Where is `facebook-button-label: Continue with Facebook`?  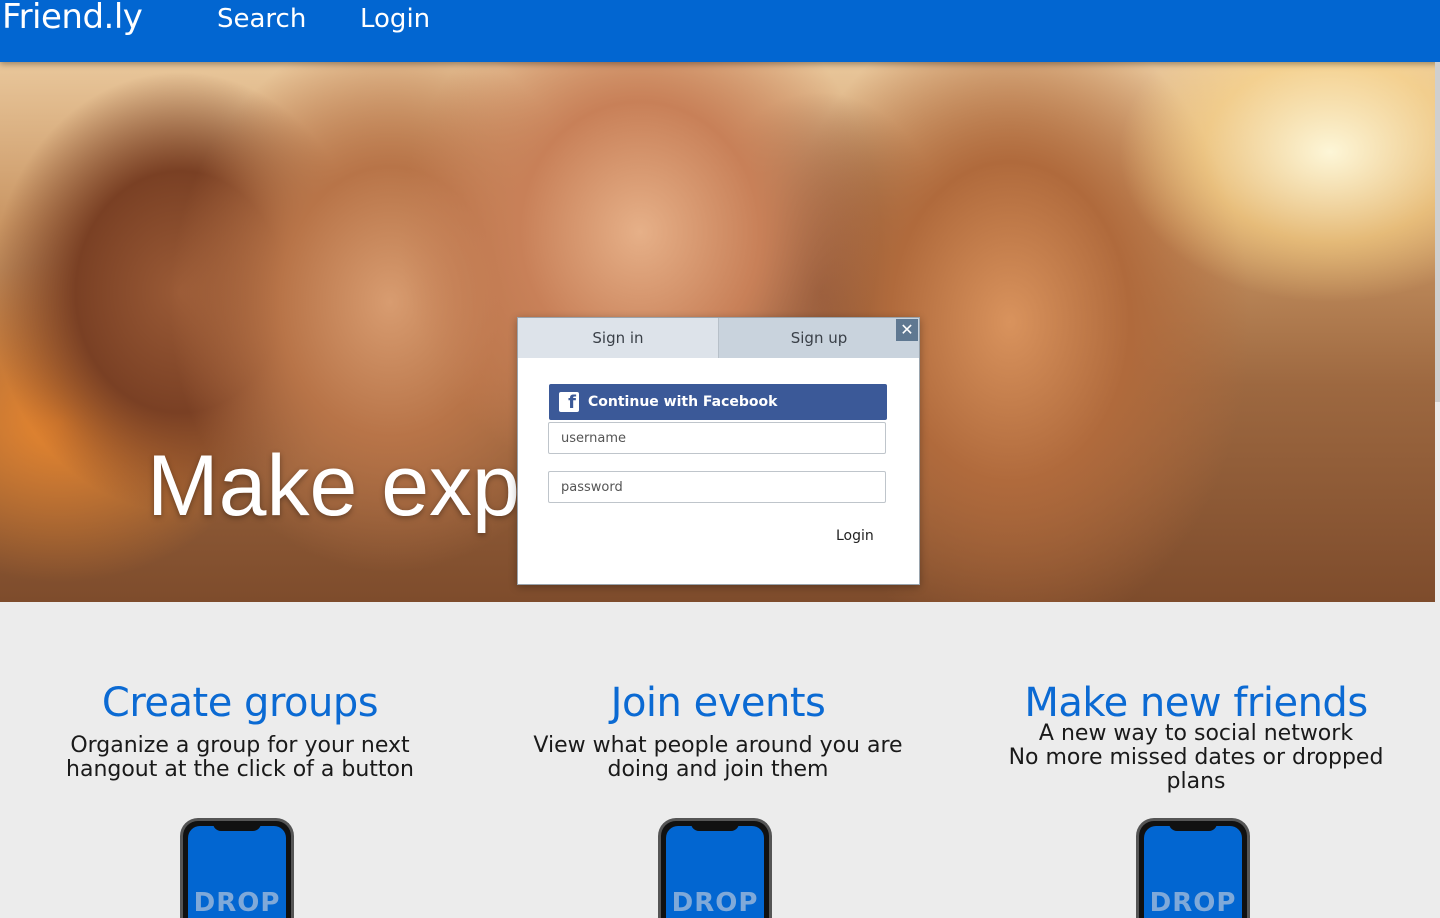
facebook-button-label: Continue with Facebook is located at coordinates (683, 402).